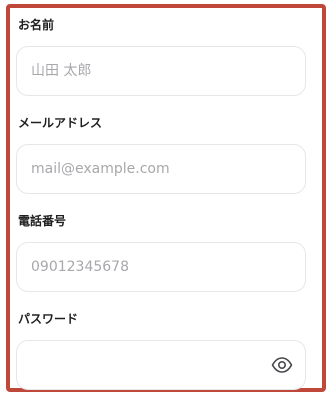  What do you see at coordinates (146, 365) in the screenshot?
I see `password-input` at bounding box center [146, 365].